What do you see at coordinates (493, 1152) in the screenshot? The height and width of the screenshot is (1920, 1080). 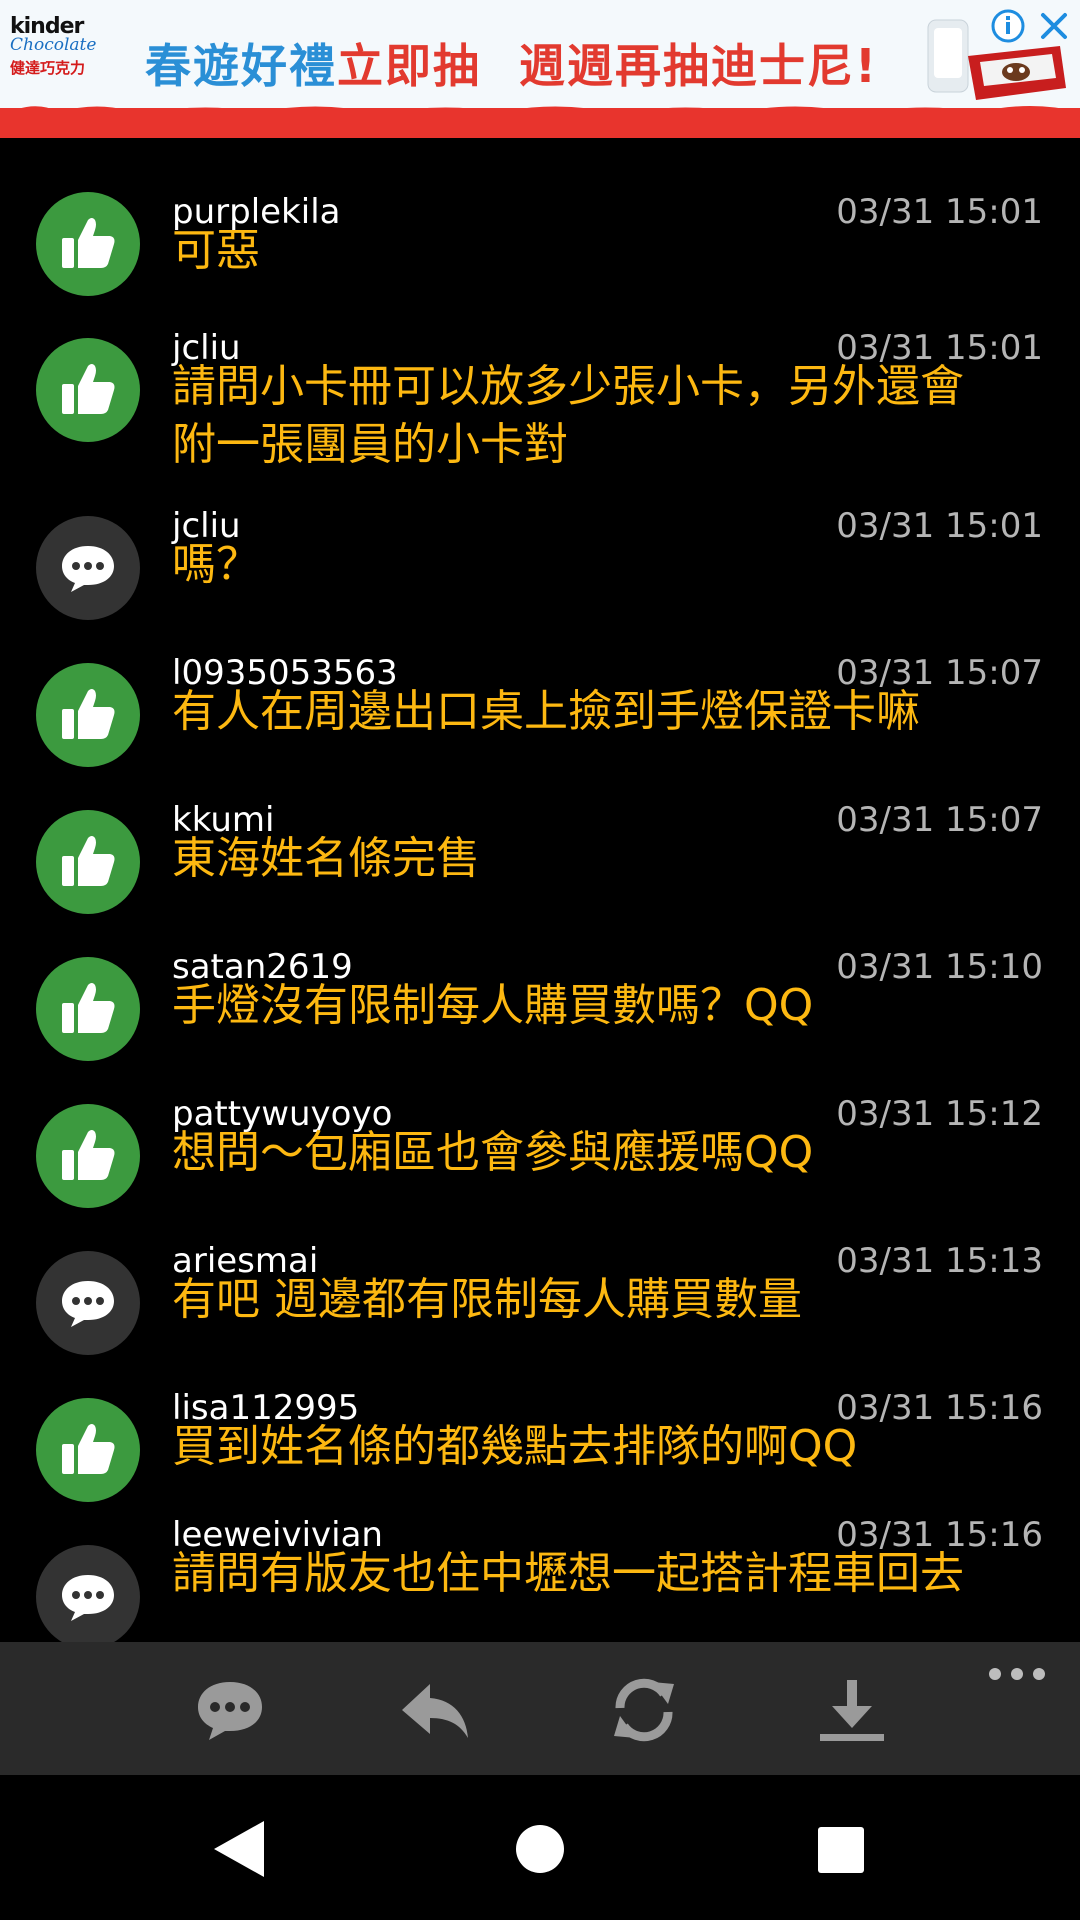 I see `comment-message: 想問～包廂區也會參與應援嗎QQ` at bounding box center [493, 1152].